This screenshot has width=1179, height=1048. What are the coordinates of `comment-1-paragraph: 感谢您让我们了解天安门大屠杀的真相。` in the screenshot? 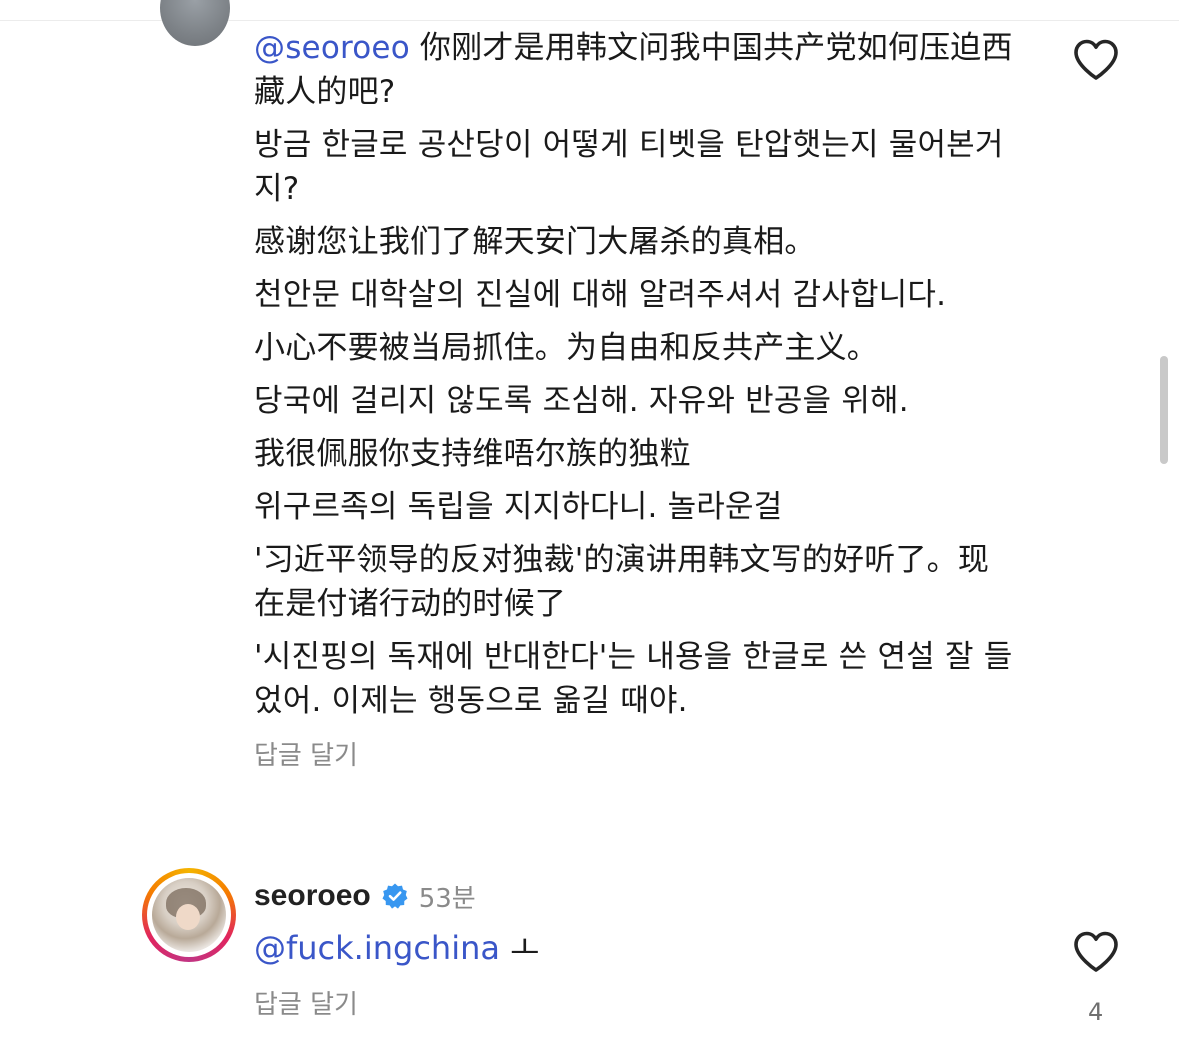 It's located at (535, 242).